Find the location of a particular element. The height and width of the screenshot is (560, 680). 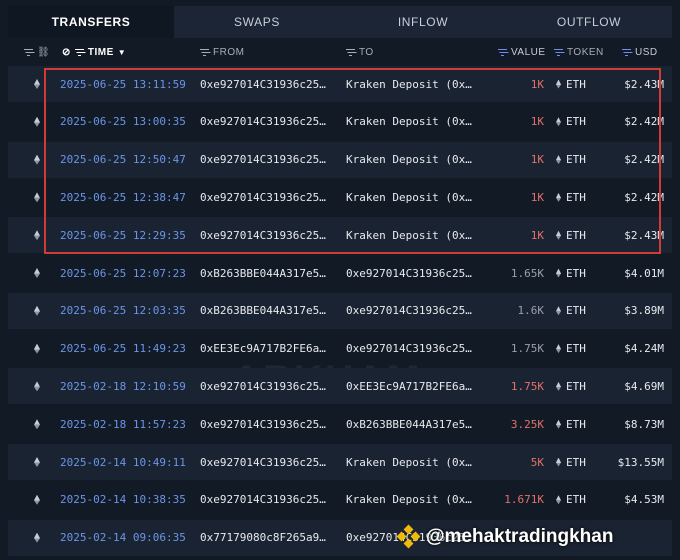

time-link: 2025-06-25 12:07:23 is located at coordinates (128, 273).